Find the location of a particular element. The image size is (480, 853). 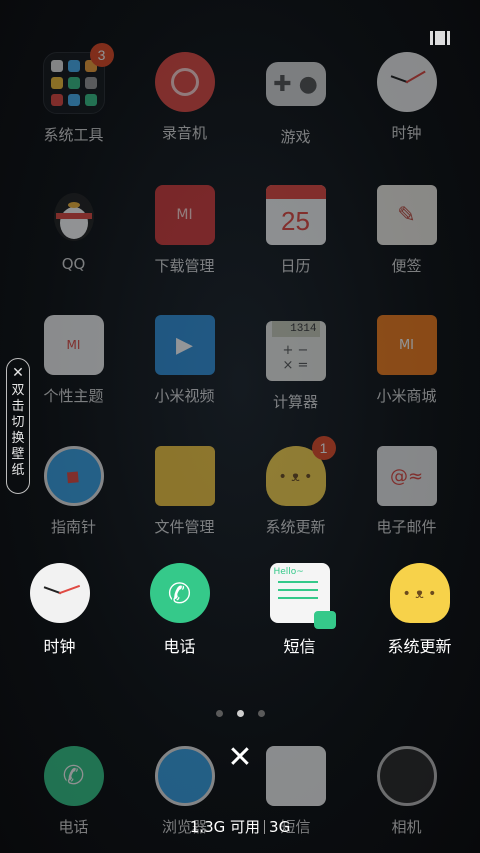

sms-icon is located at coordinates (295, 776).